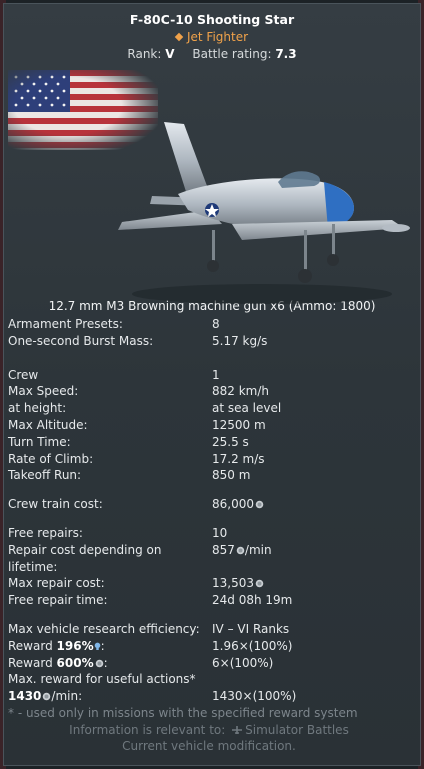 The width and height of the screenshot is (424, 769). Describe the element at coordinates (241, 391) in the screenshot. I see `stat-value: 882 km/h` at that location.